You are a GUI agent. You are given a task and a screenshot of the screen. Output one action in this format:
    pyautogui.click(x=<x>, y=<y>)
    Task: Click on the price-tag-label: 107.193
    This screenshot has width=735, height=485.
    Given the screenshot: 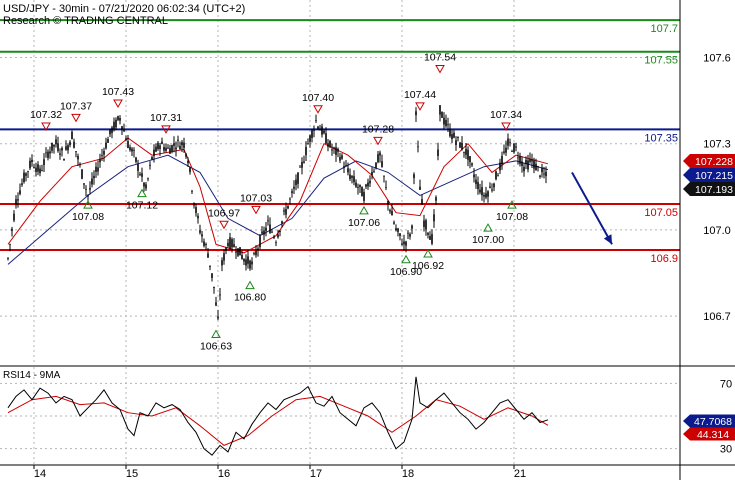 What is the action you would take?
    pyautogui.click(x=714, y=190)
    